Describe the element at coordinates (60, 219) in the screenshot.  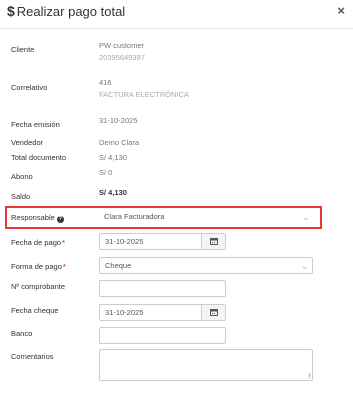
I see `question-circle-icon: ?` at that location.